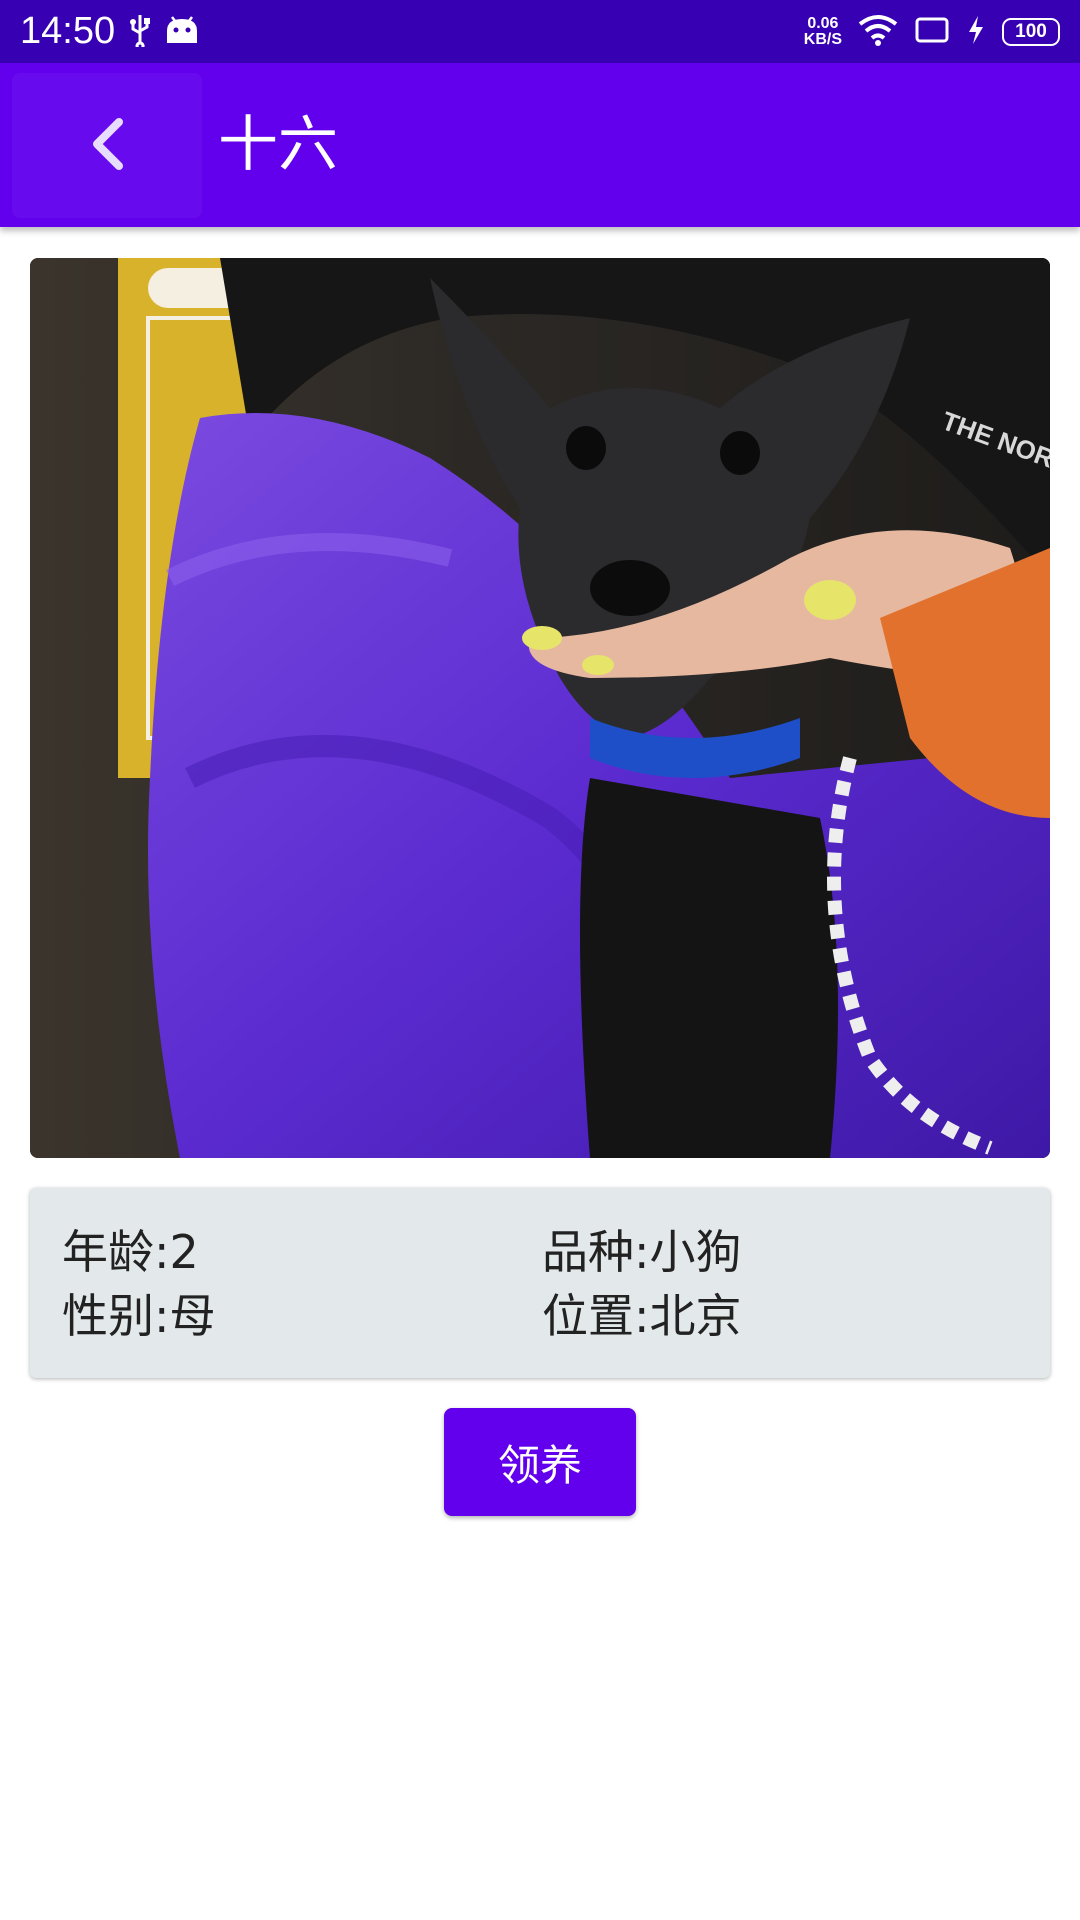 The height and width of the screenshot is (1920, 1080). What do you see at coordinates (540, 31) in the screenshot?
I see `status-bar: 14:50 0.06 KB/S 100` at bounding box center [540, 31].